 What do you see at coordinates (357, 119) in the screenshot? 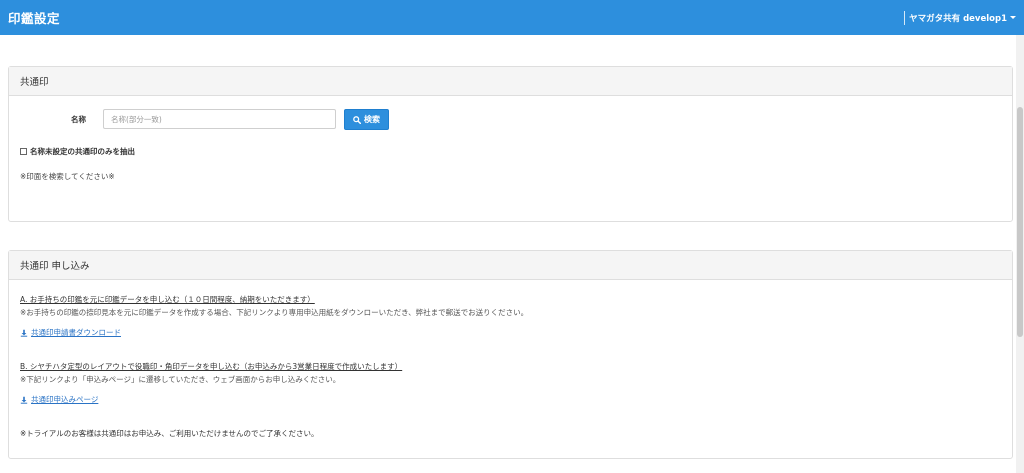
I see `magnifier-icon` at bounding box center [357, 119].